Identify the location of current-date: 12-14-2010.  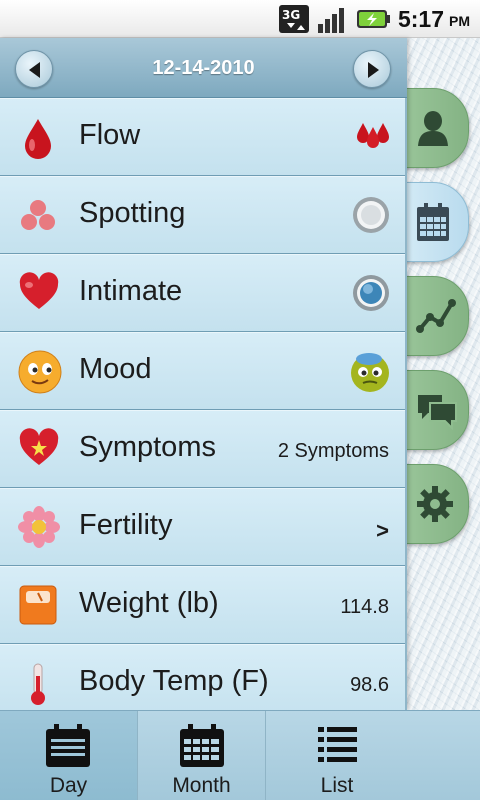
(203, 68).